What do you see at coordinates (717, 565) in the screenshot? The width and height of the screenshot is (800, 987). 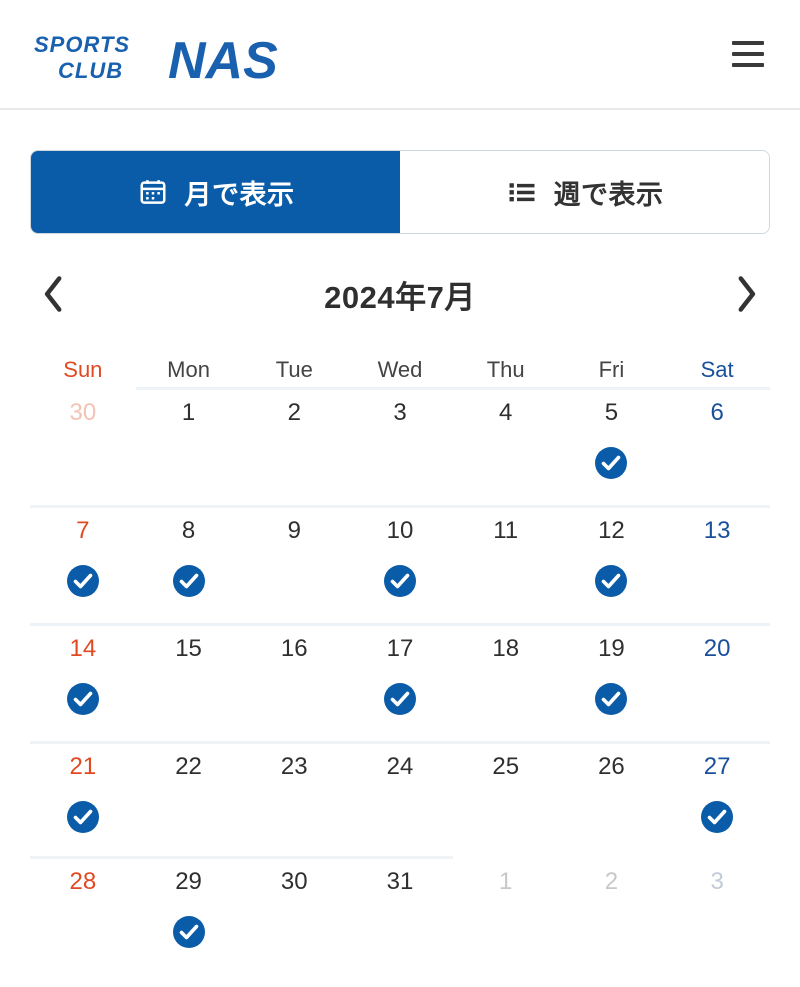 I see `calendar-day-cell: 13` at bounding box center [717, 565].